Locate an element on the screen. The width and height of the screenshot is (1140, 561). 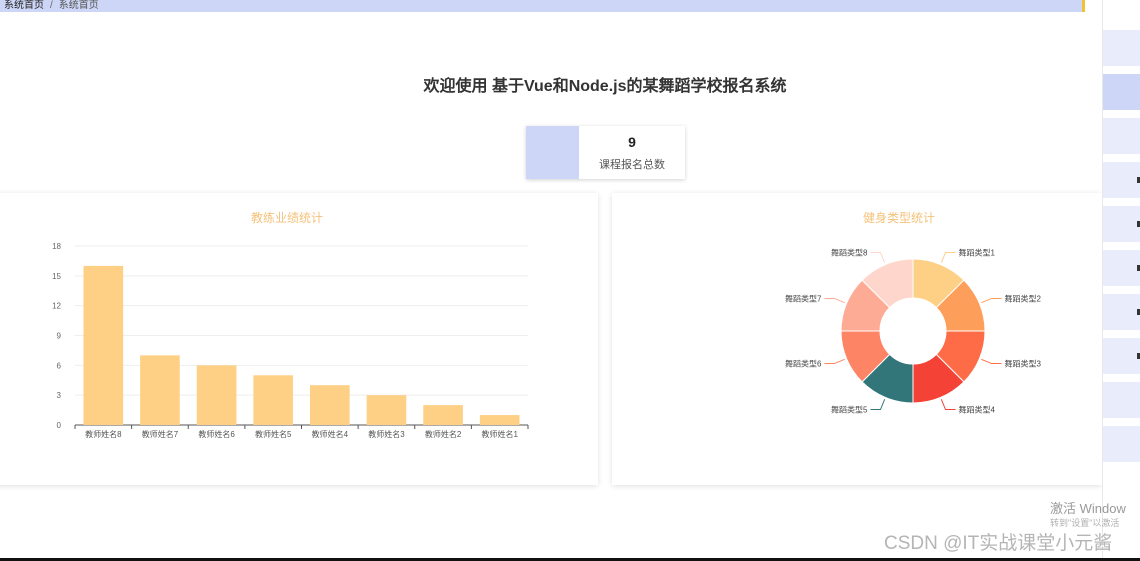
right-sidebar is located at coordinates (1121, 280).